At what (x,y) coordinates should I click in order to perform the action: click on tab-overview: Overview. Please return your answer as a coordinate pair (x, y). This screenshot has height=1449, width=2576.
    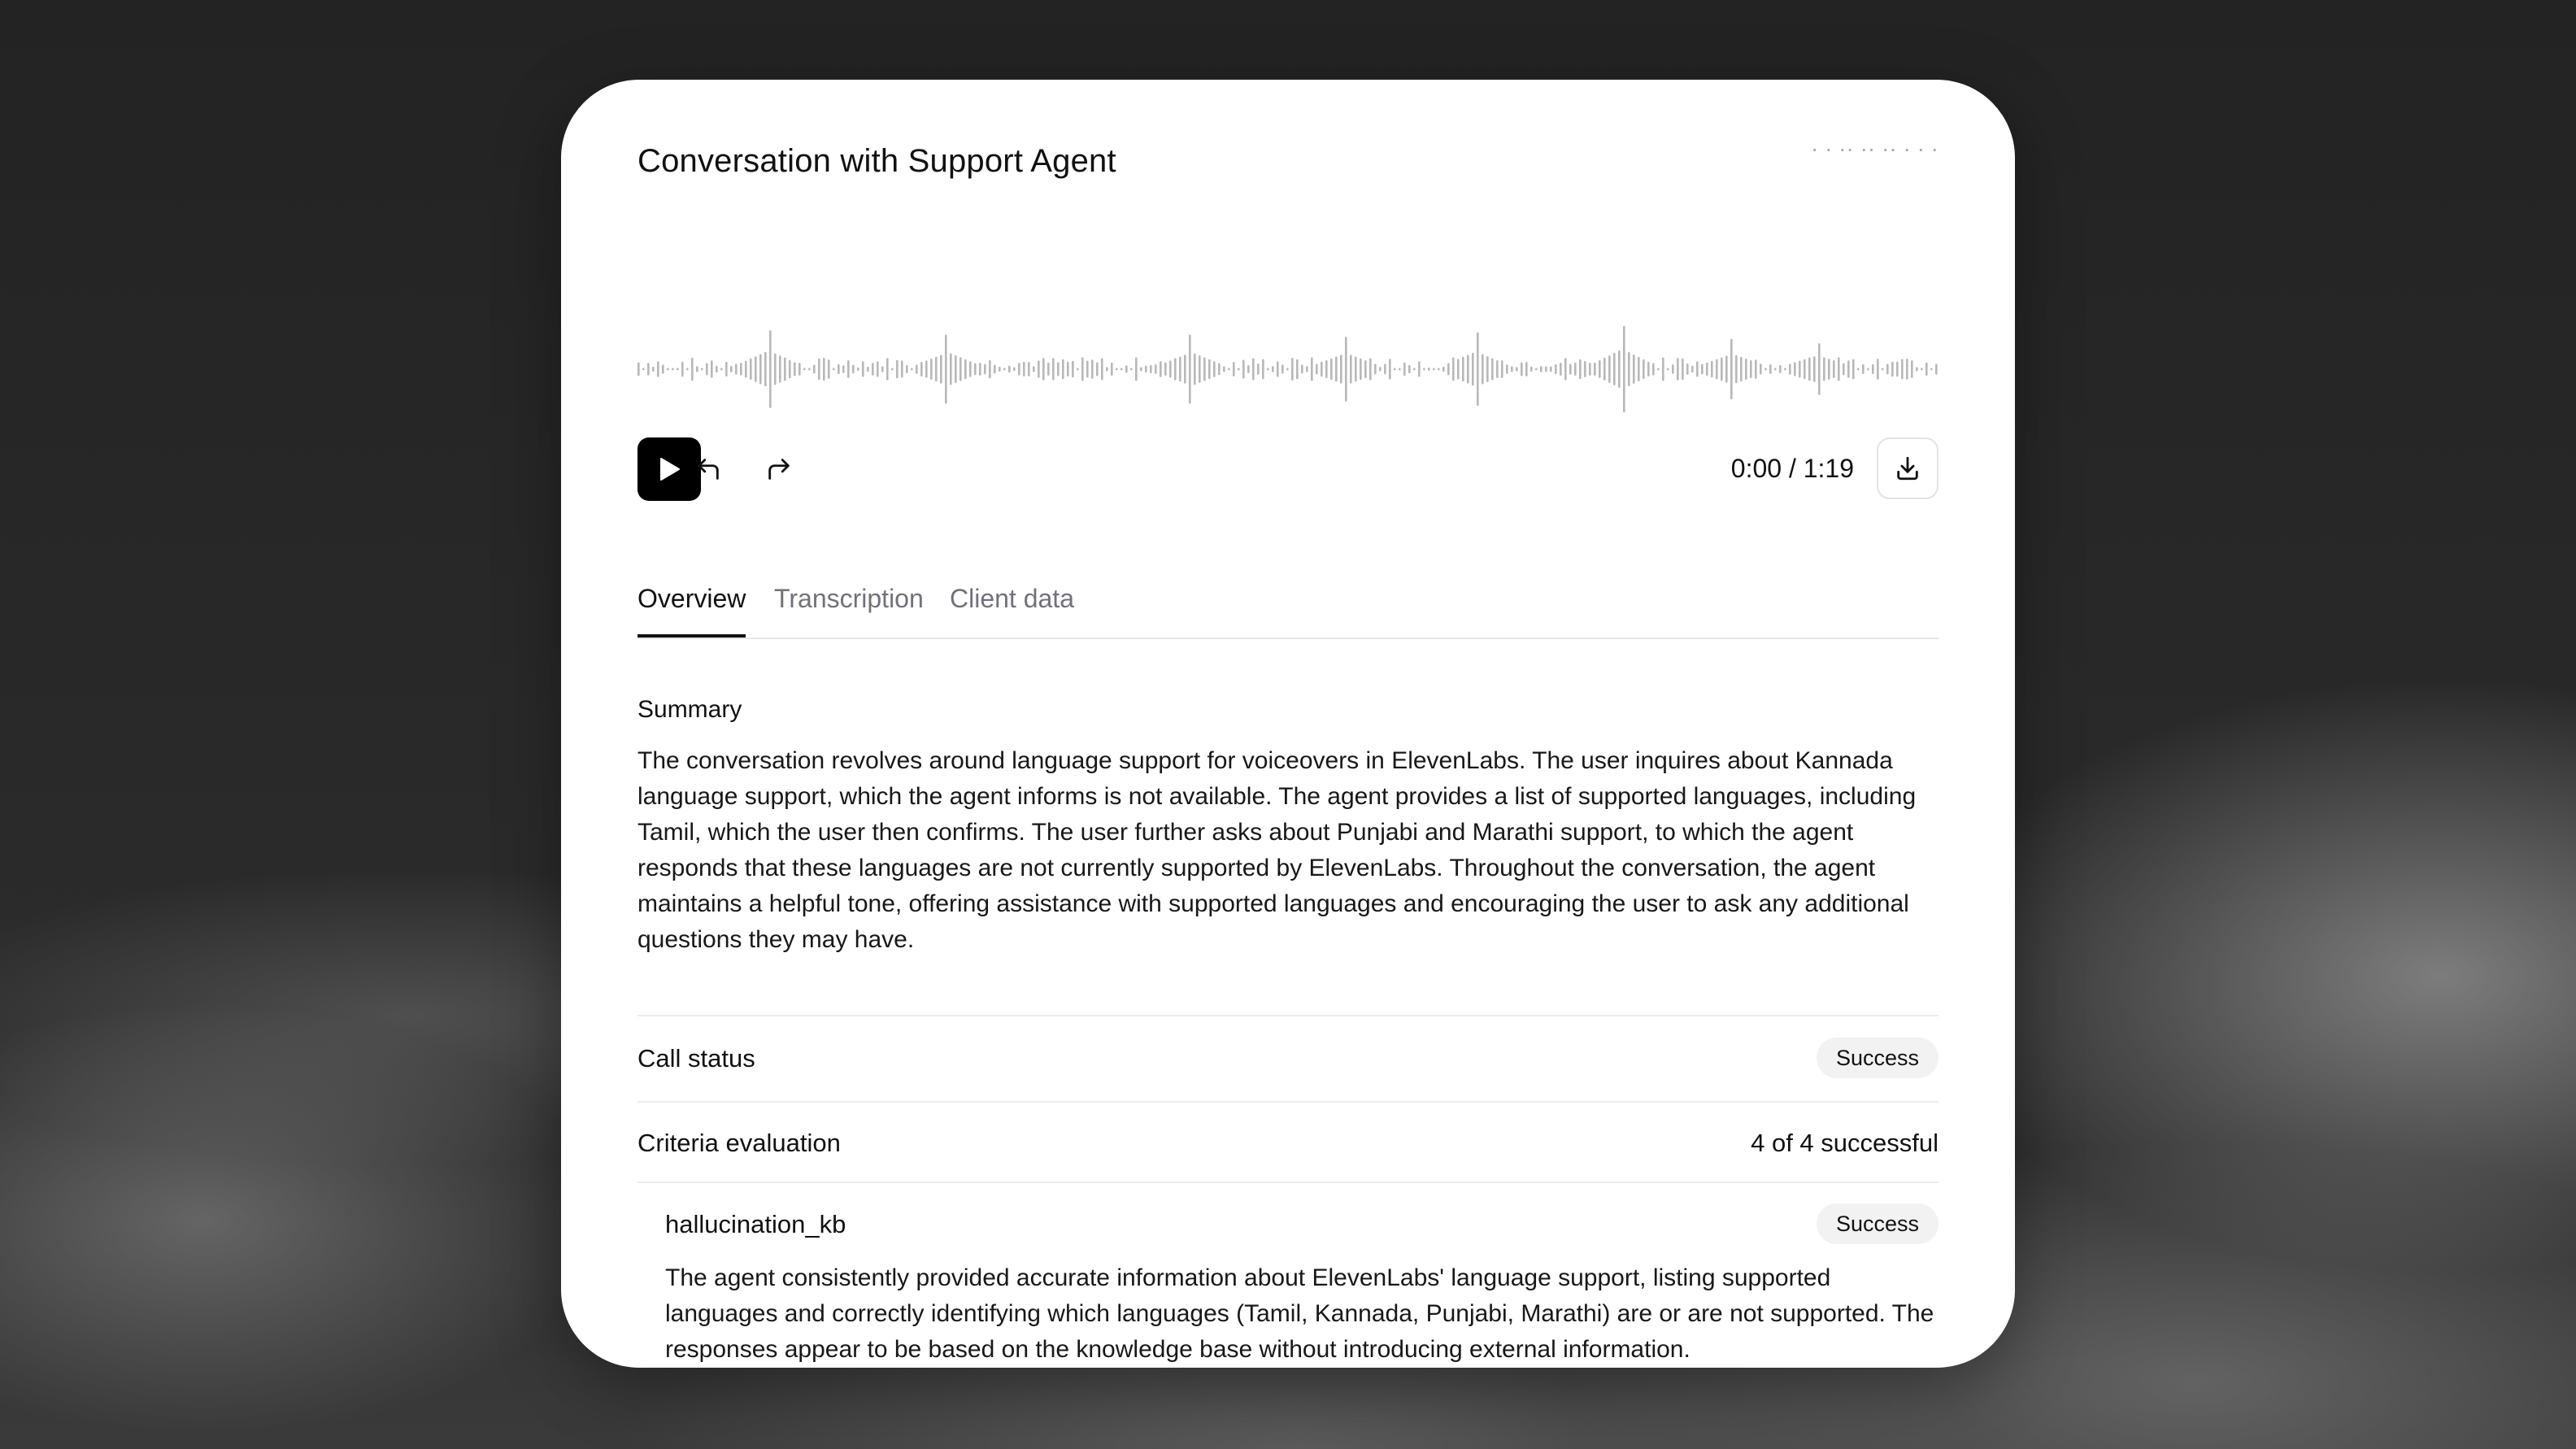
    Looking at the image, I should click on (692, 611).